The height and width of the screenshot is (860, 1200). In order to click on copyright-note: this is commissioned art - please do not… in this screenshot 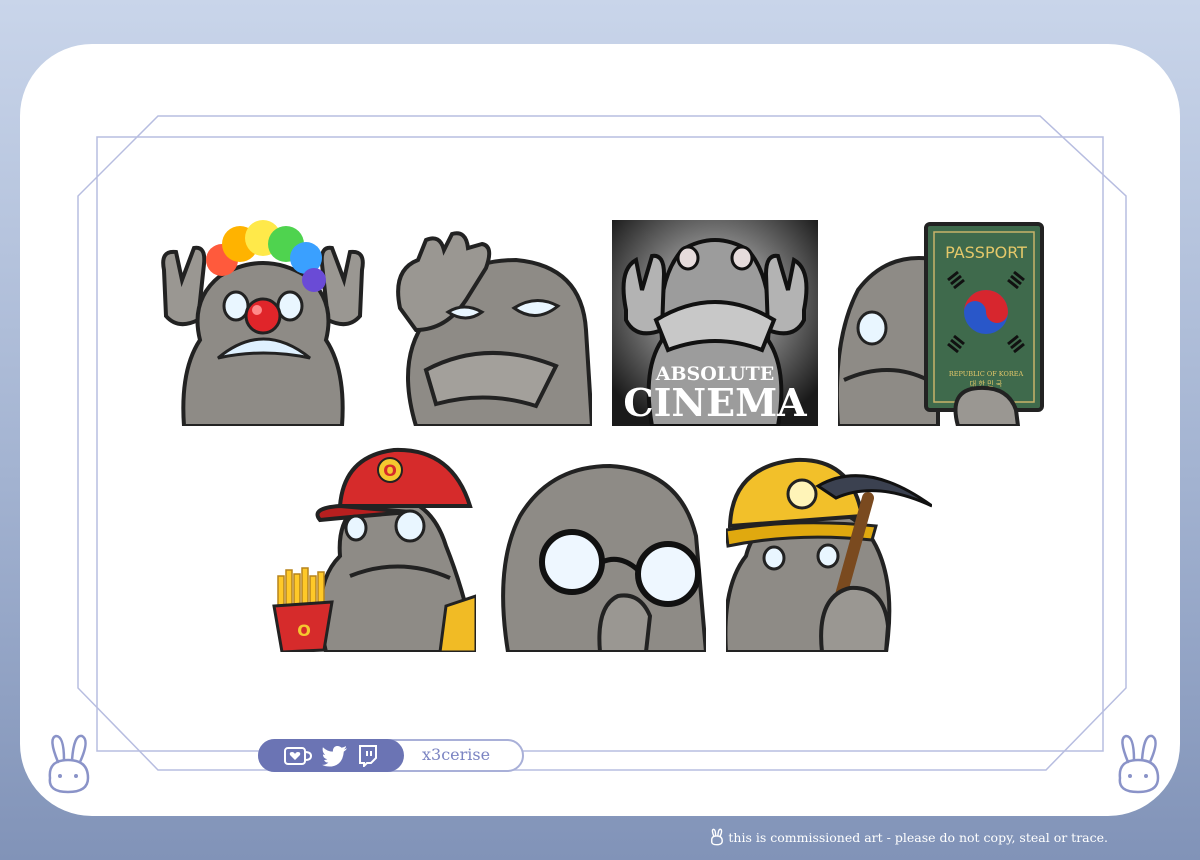, I will do `click(908, 837)`.